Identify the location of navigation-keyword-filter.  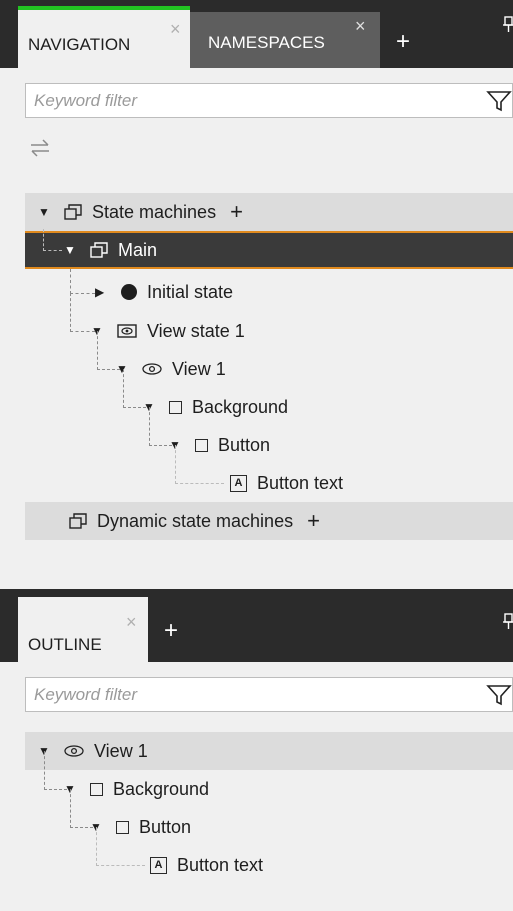
(269, 100).